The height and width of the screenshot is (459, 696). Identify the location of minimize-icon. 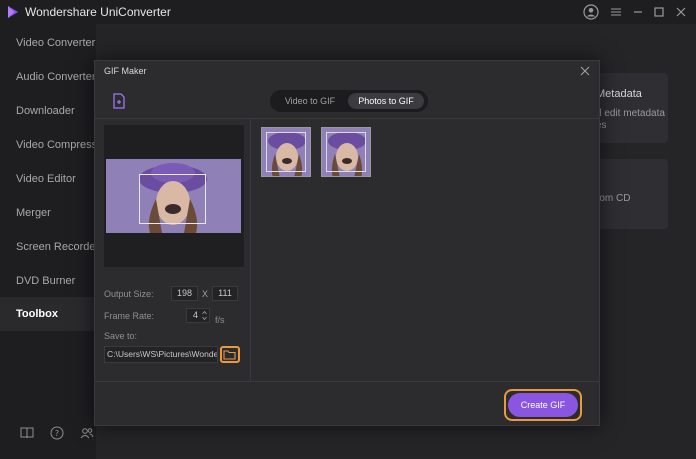
(638, 12).